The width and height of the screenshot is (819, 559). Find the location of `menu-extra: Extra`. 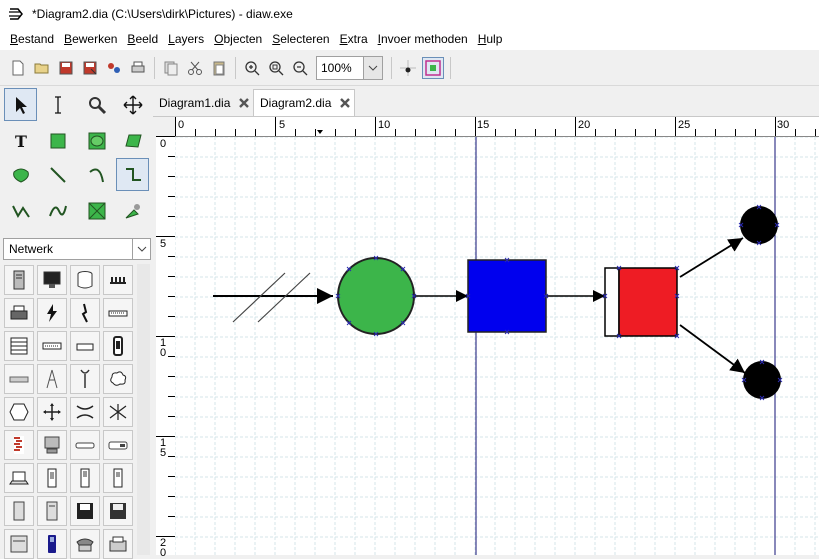

menu-extra: Extra is located at coordinates (354, 39).